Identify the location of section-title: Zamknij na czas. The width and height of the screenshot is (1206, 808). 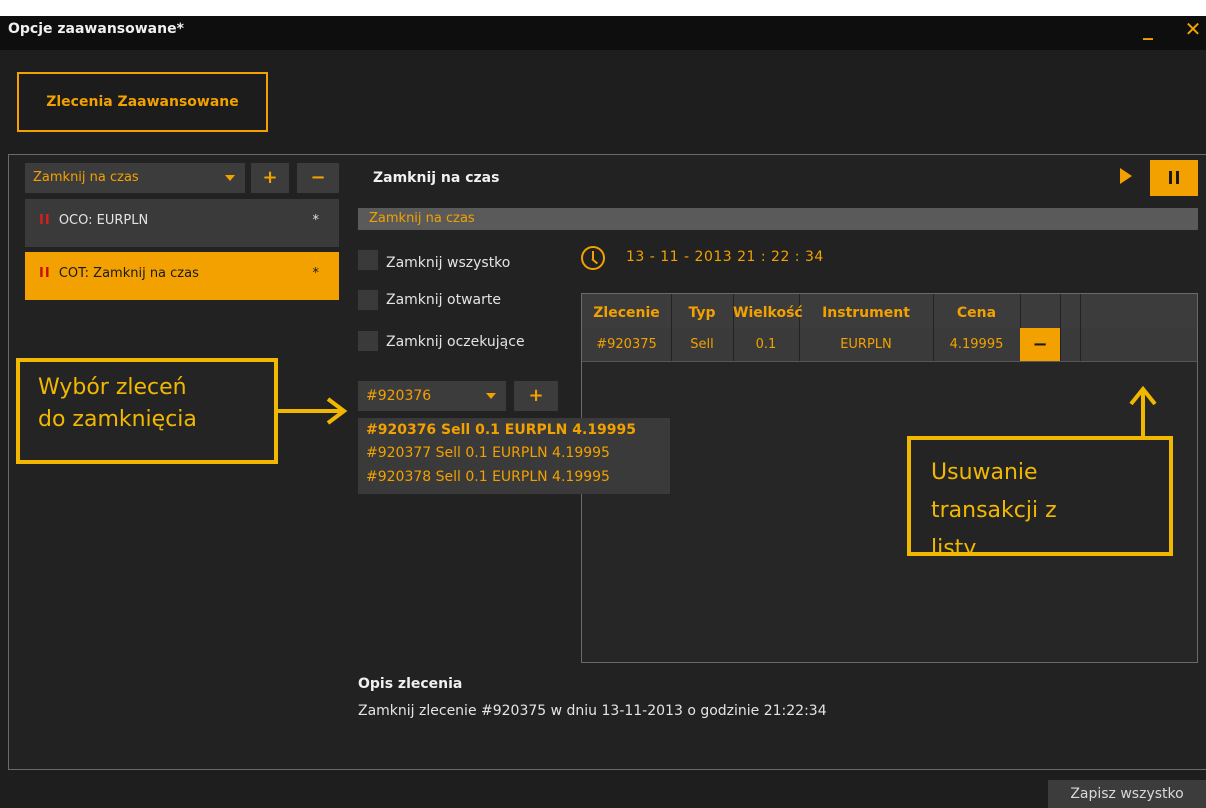
(436, 178).